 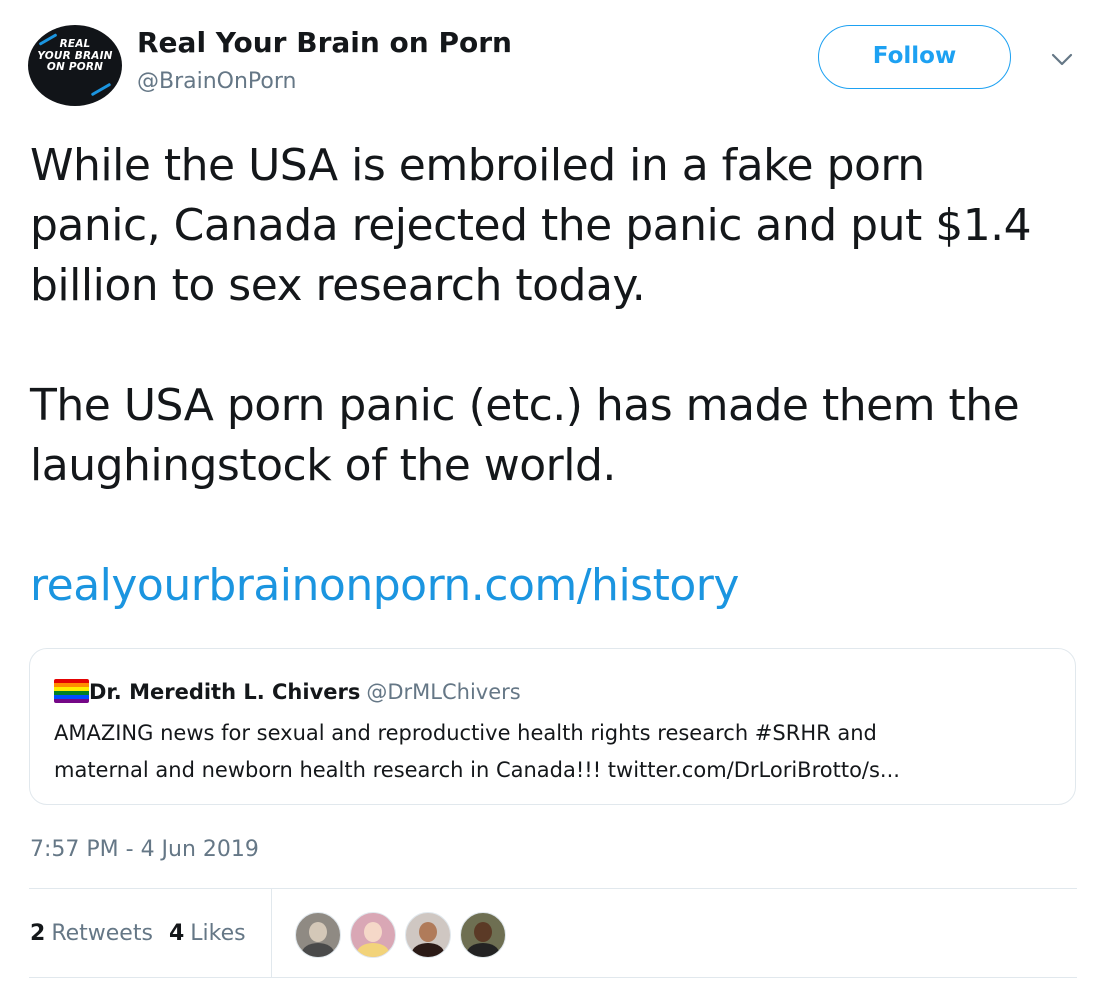 What do you see at coordinates (324, 43) in the screenshot?
I see `author-name: Real Your Brain on Porn` at bounding box center [324, 43].